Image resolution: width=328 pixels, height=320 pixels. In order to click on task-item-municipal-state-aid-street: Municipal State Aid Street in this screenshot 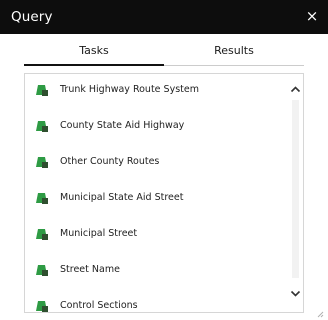, I will do `click(155, 200)`.